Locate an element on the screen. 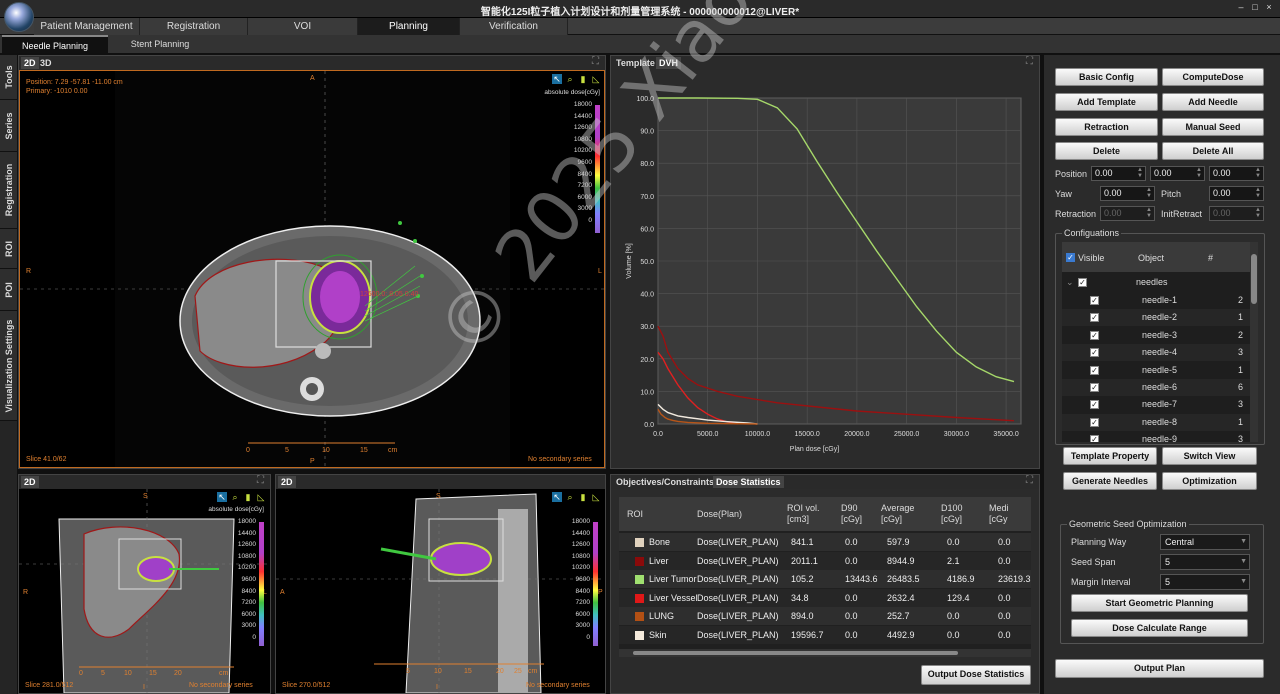 The image size is (1280, 694). yaw-input: 0.00 ▲ ▼ is located at coordinates (1127, 193).